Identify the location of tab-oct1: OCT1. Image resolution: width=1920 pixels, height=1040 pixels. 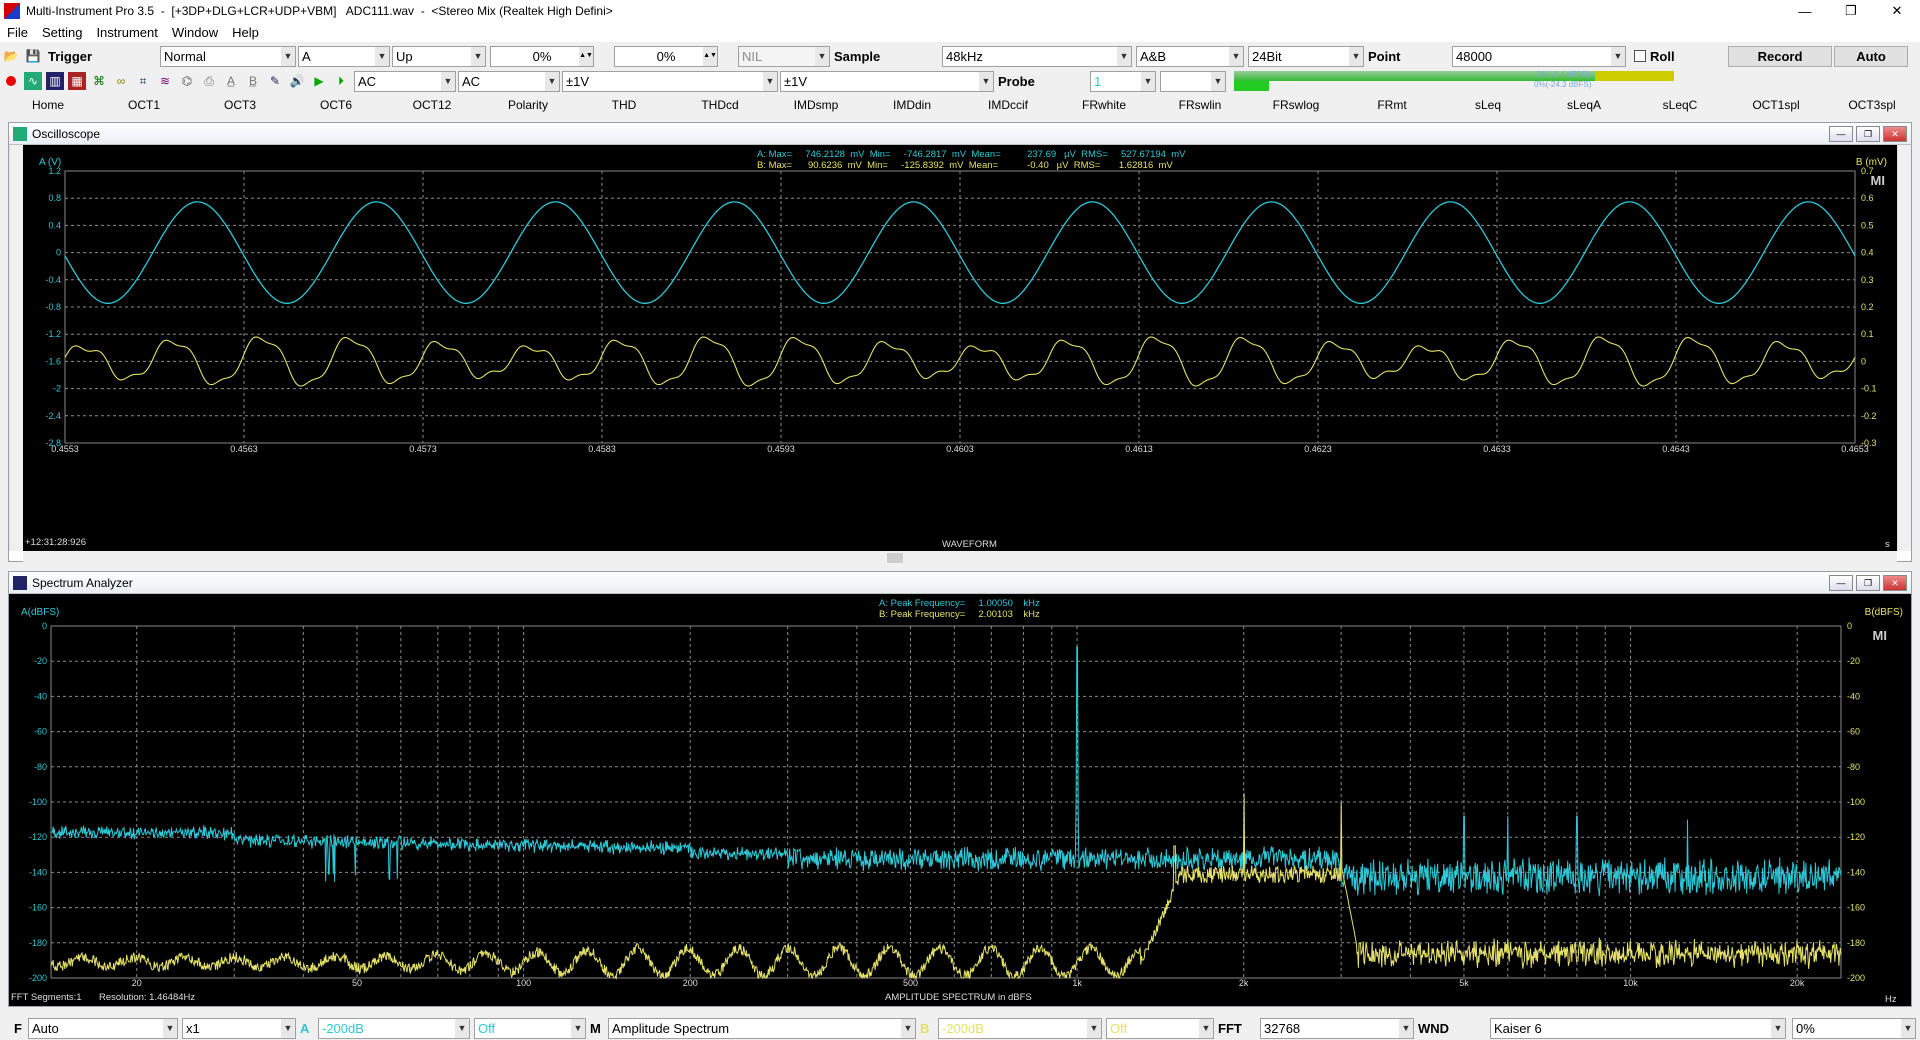
(144, 105).